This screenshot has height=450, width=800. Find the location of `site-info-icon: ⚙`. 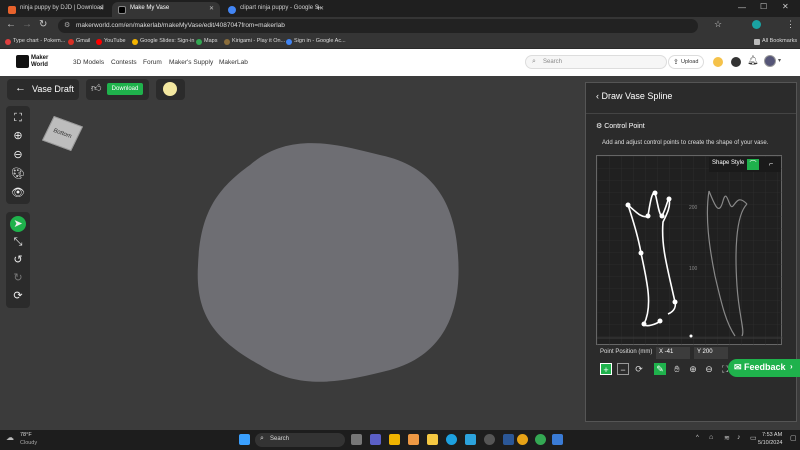

site-info-icon: ⚙ is located at coordinates (67, 25).